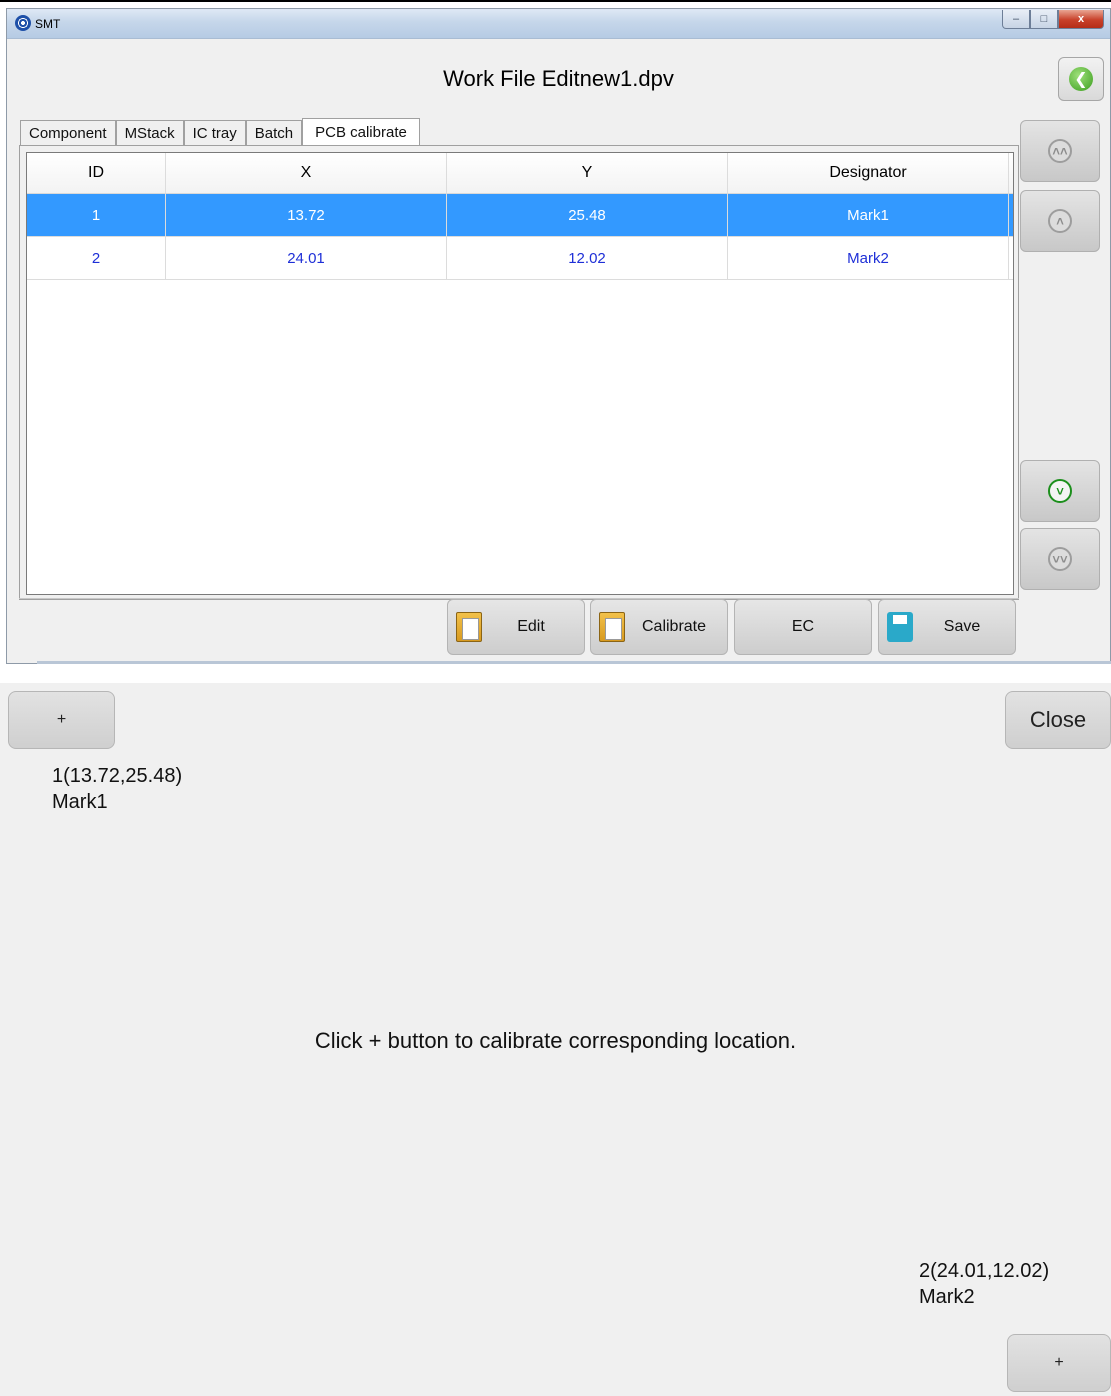 The height and width of the screenshot is (1396, 1111). What do you see at coordinates (516, 627) in the screenshot?
I see `edit-button: Edit` at bounding box center [516, 627].